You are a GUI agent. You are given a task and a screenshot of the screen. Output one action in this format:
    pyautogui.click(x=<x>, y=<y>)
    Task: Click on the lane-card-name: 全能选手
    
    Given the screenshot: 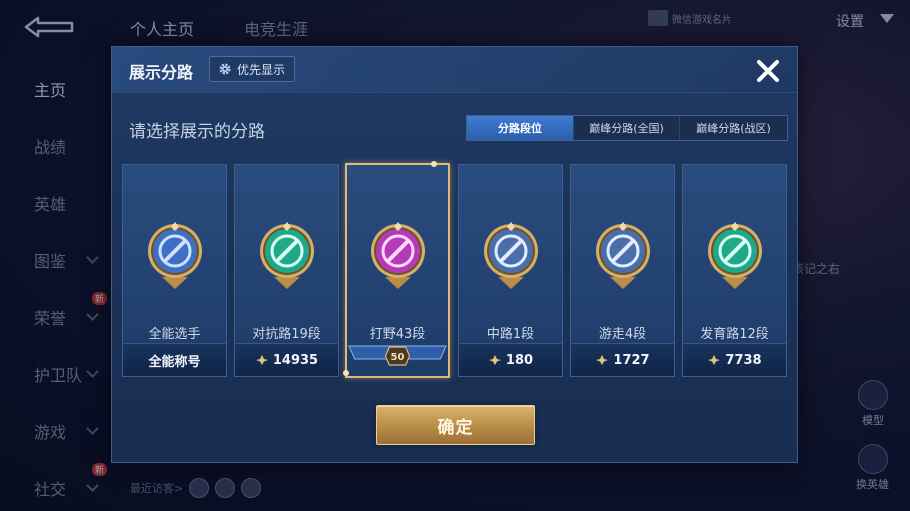 What is the action you would take?
    pyautogui.click(x=174, y=334)
    